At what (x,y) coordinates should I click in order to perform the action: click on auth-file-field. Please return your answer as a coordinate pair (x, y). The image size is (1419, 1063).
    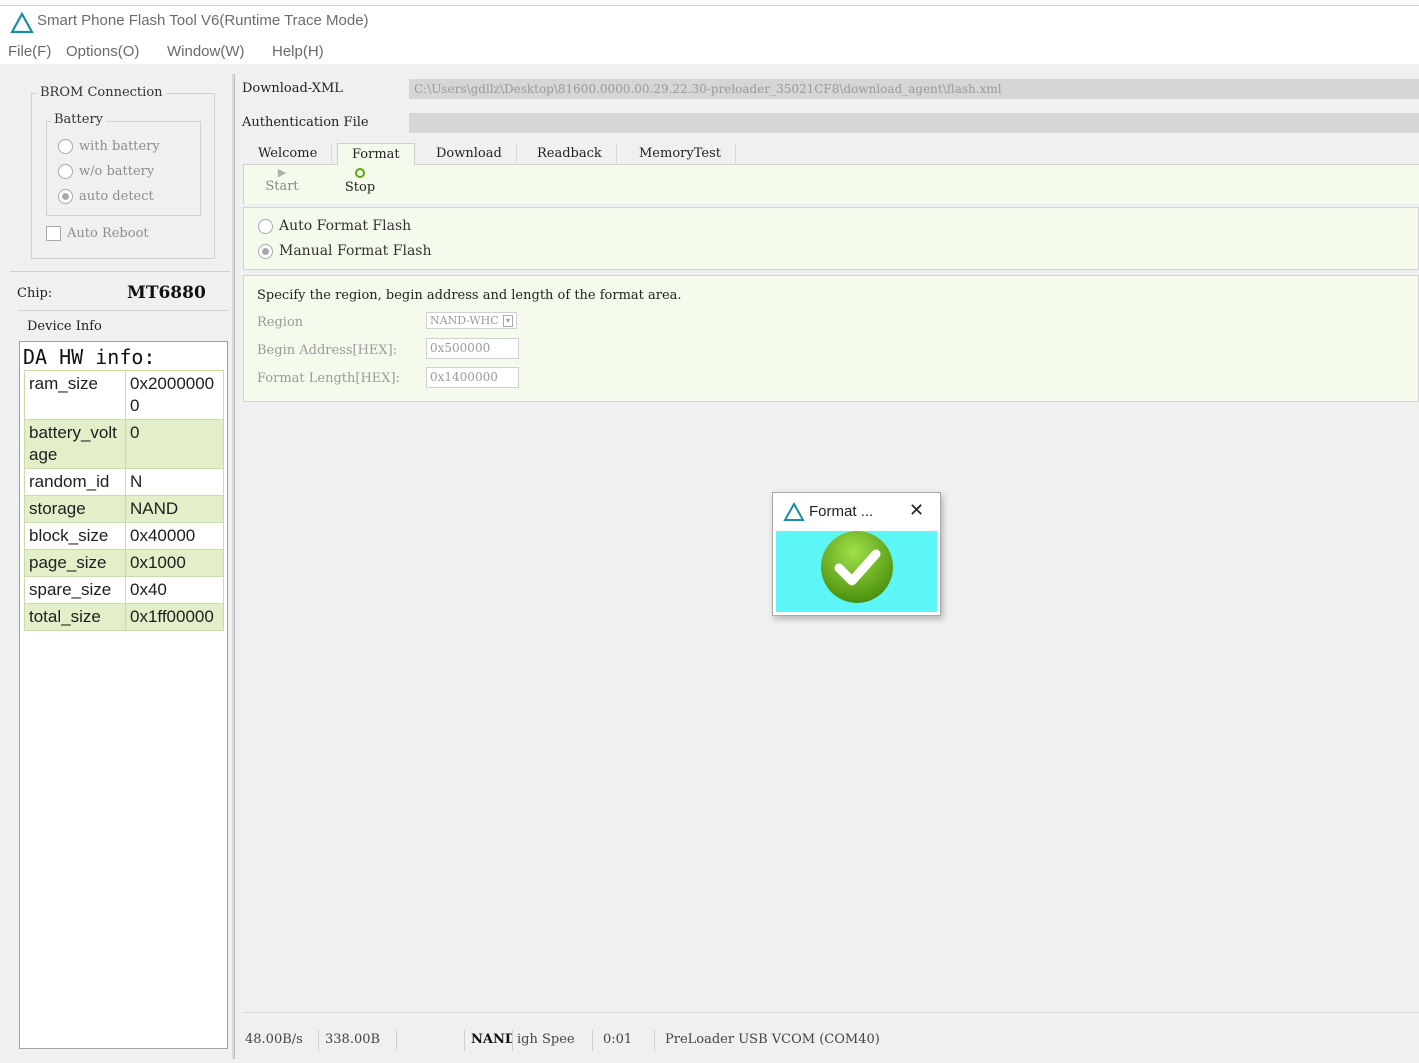
    Looking at the image, I should click on (914, 123).